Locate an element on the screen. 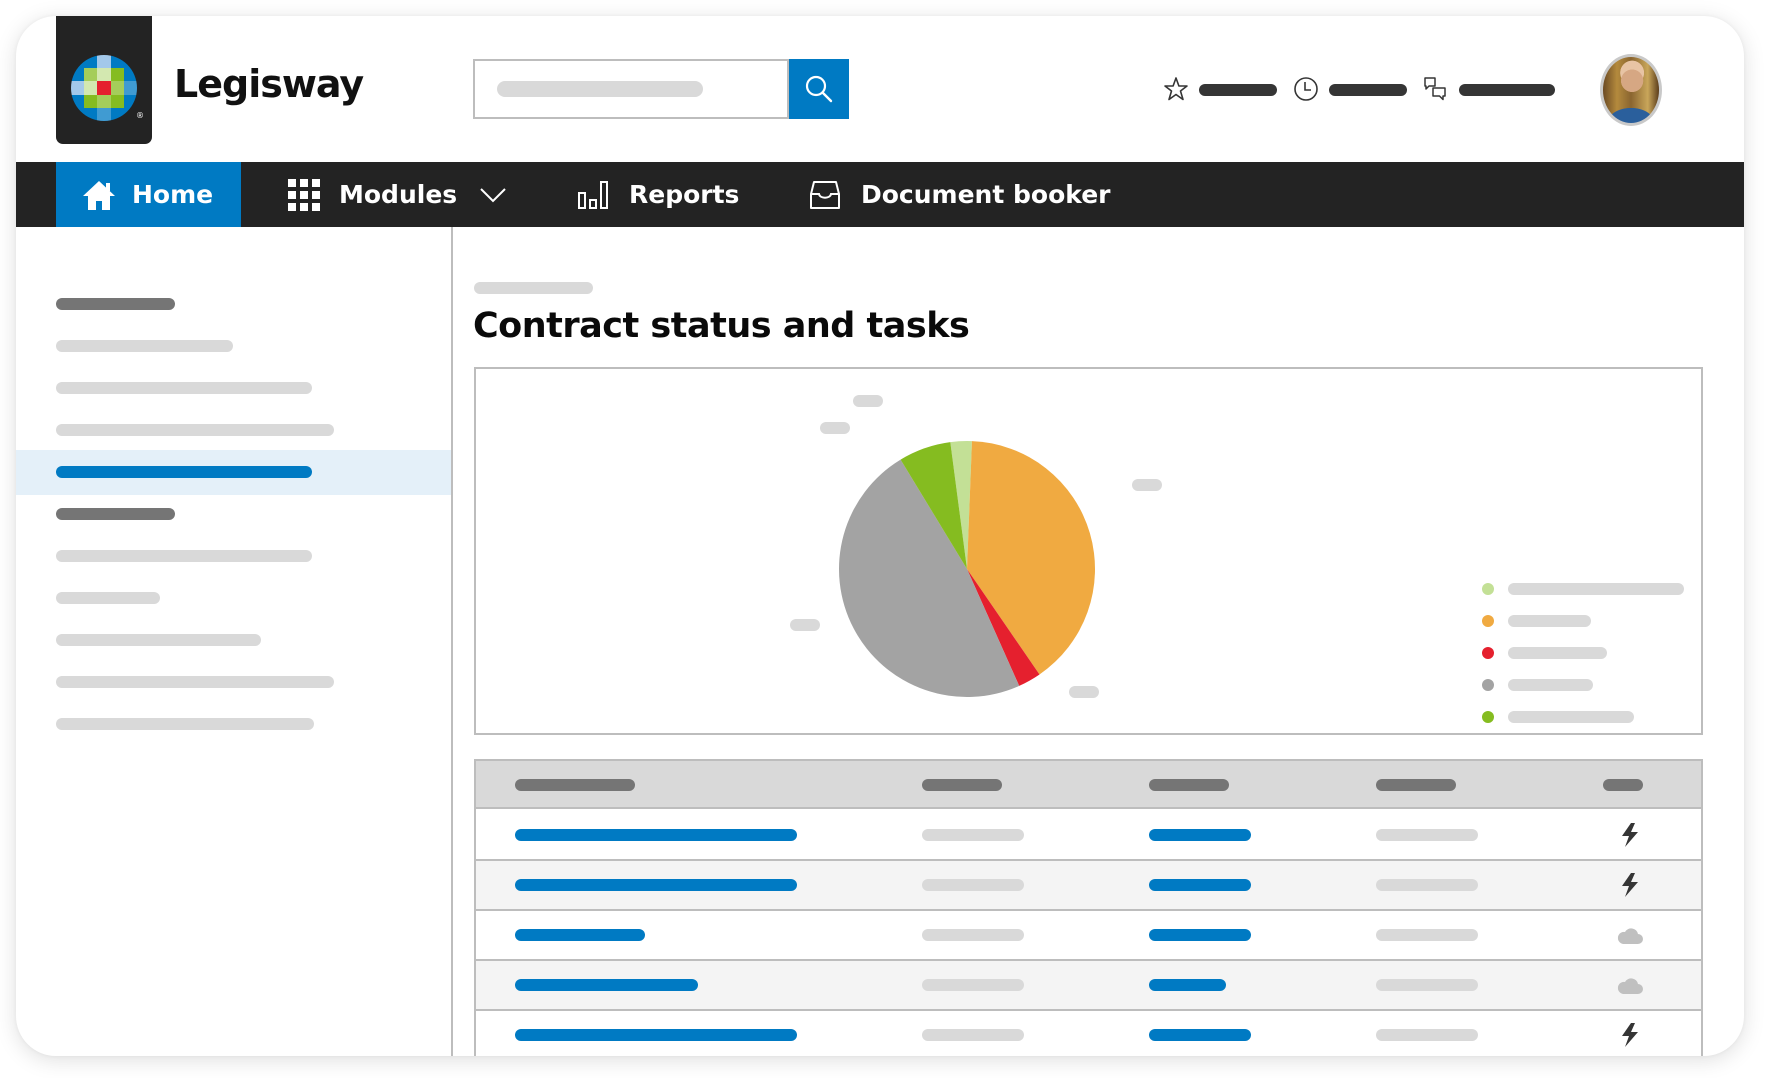 The height and width of the screenshot is (1078, 1767). recent-button is located at coordinates (1306, 89).